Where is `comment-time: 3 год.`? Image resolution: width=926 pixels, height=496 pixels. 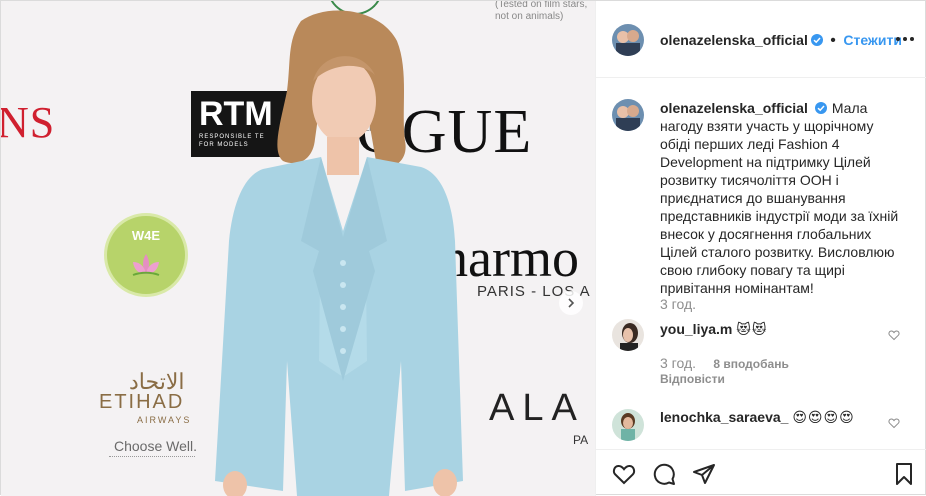 comment-time: 3 год. is located at coordinates (678, 363).